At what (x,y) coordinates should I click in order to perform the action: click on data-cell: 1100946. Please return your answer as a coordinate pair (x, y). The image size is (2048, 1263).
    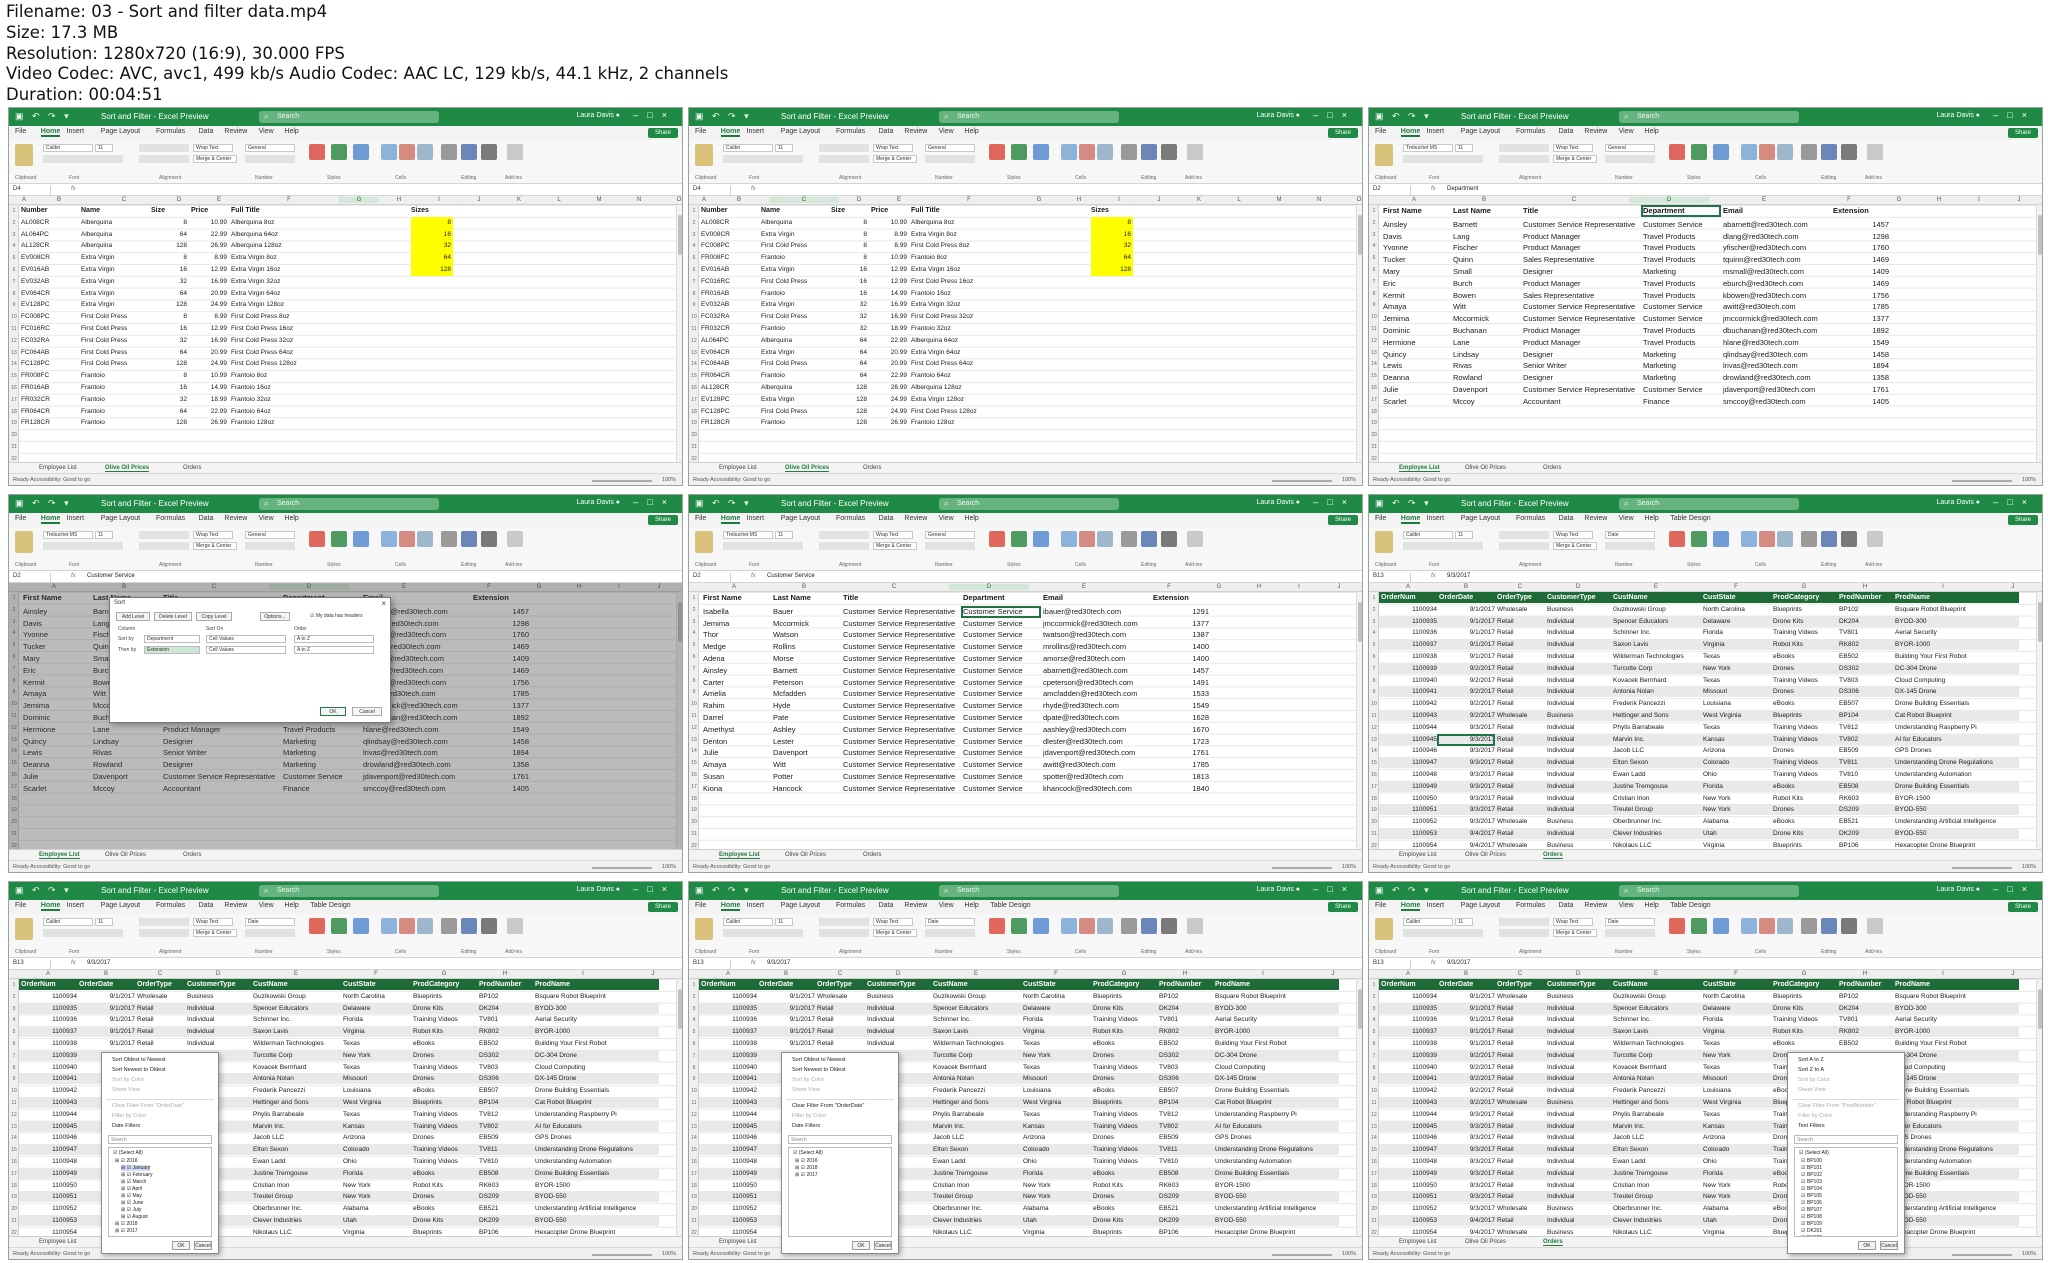
    Looking at the image, I should click on (729, 1137).